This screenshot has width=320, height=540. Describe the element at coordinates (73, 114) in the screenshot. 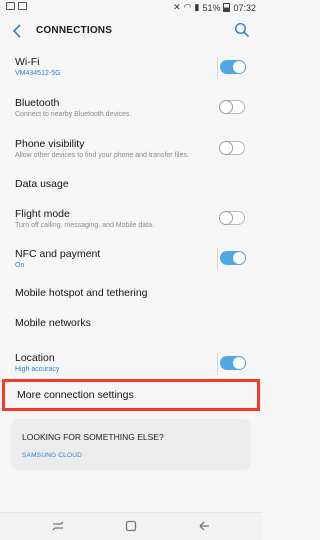

I see `bluetooth-subtitle: Connect to nearby Bluetooth devices.` at that location.